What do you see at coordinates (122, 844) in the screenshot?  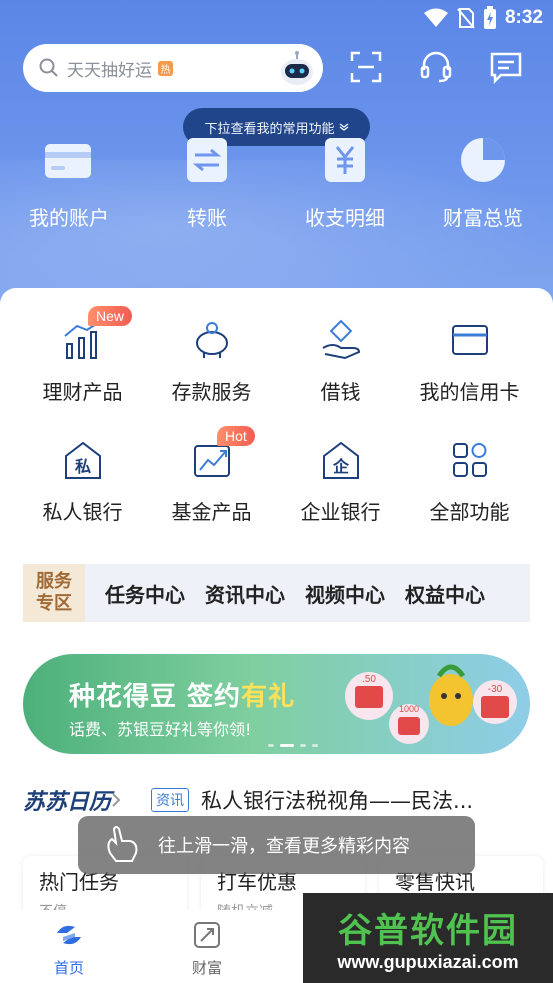 I see `swipe-hand-icon` at bounding box center [122, 844].